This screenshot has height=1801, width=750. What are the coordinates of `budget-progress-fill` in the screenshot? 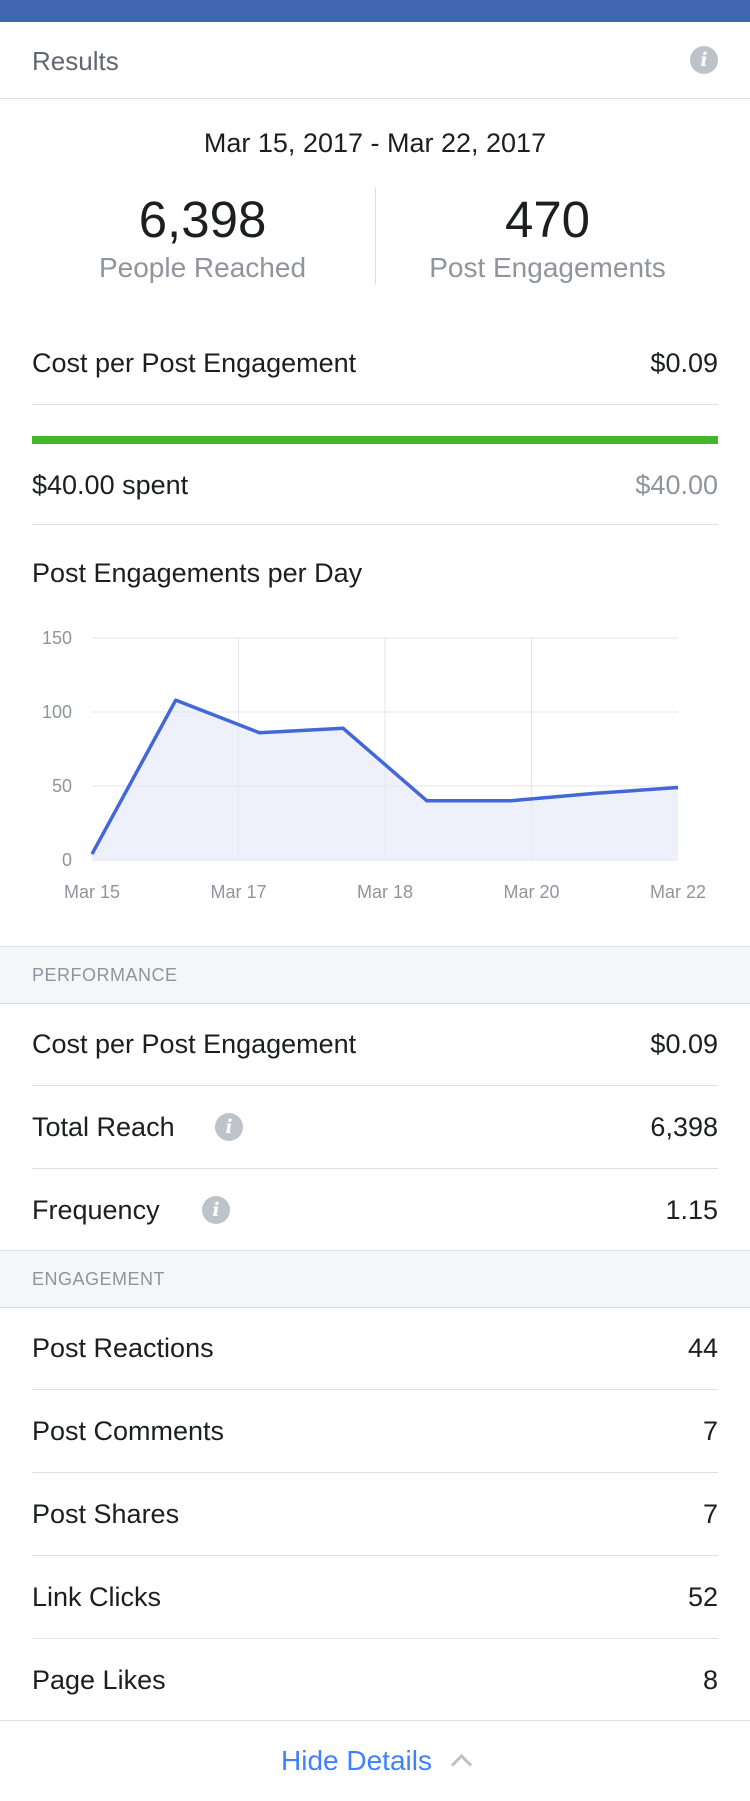 It's located at (375, 440).